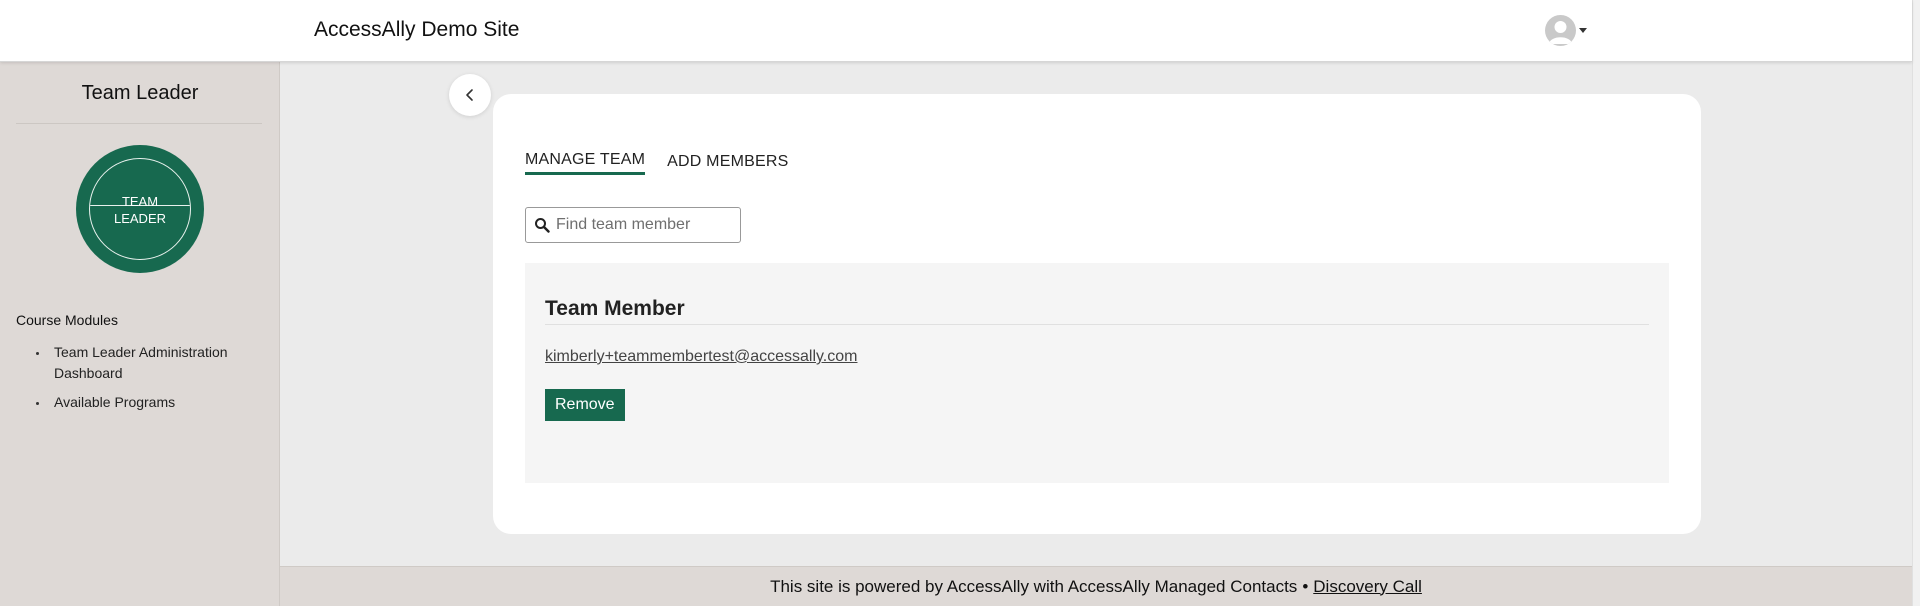  I want to click on page-scrollbar, so click(1916, 303).